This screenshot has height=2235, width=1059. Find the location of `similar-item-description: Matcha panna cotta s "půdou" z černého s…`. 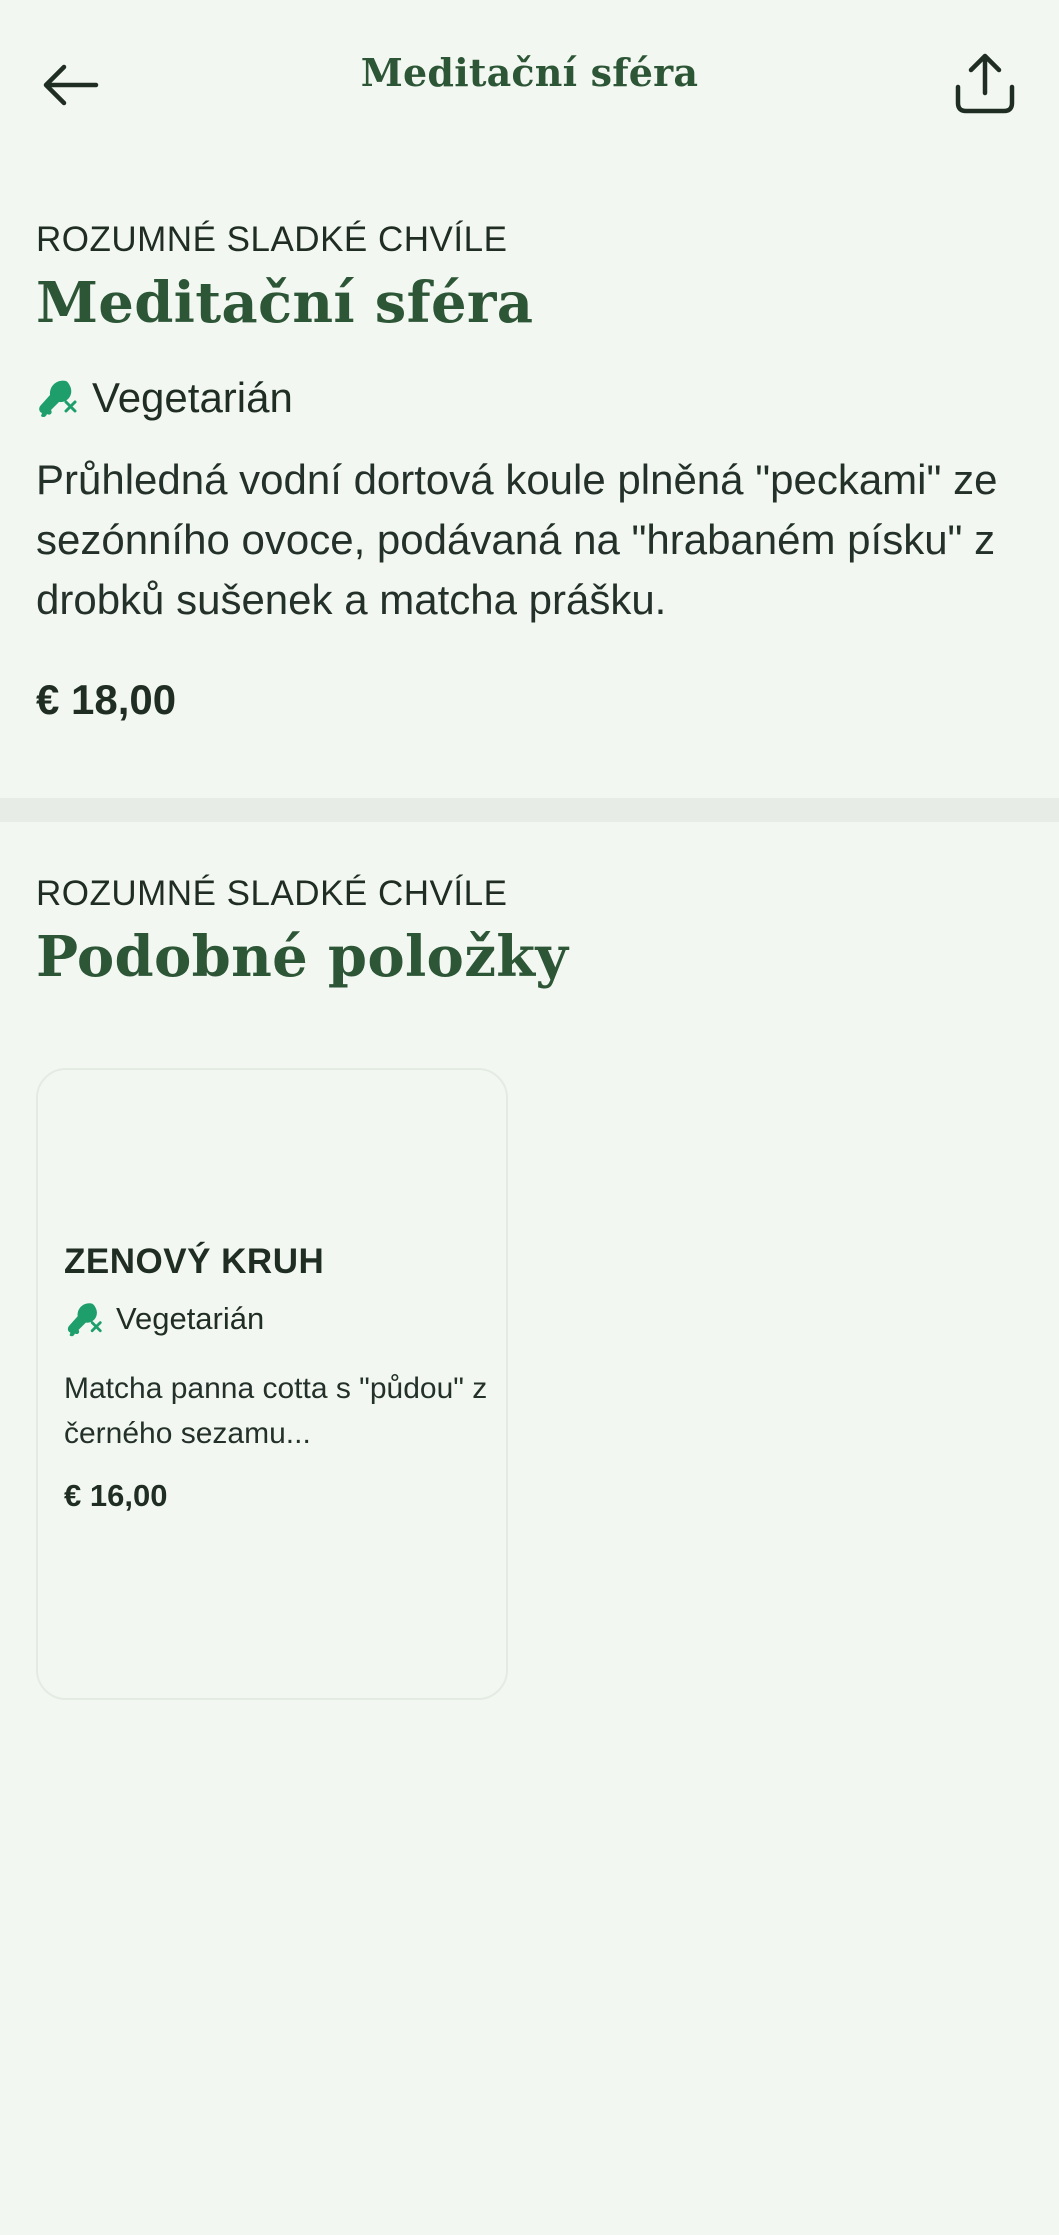

similar-item-description: Matcha panna cotta s "půdou" z černého s… is located at coordinates (276, 1411).